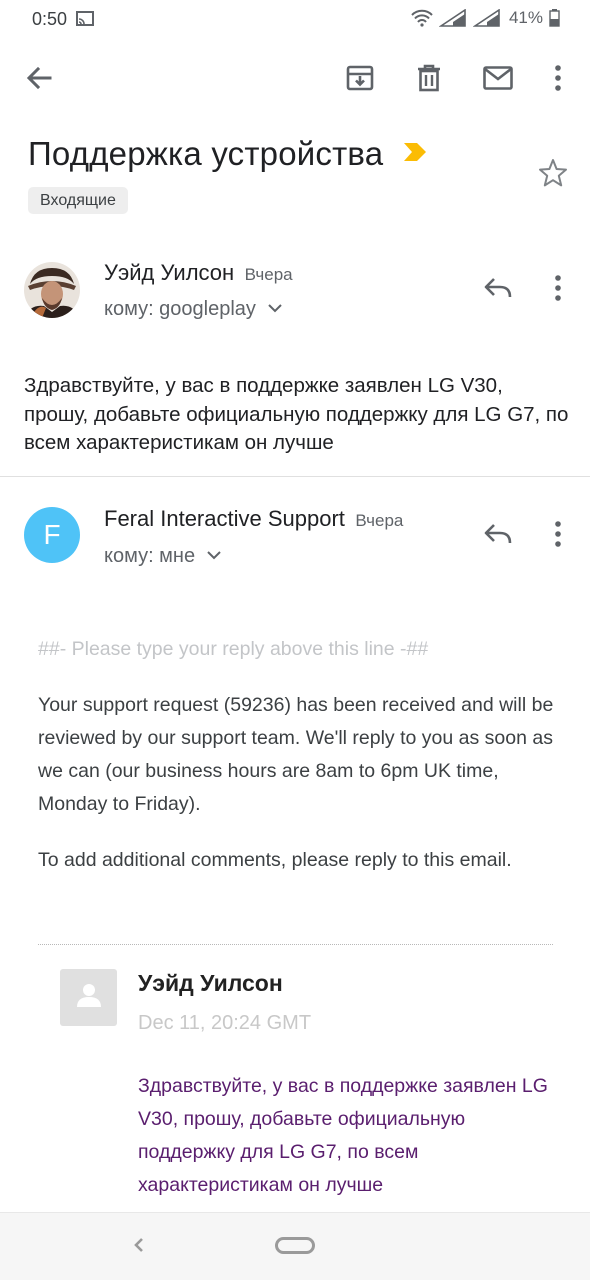 The width and height of the screenshot is (590, 1280). I want to click on nav-back-button, so click(138, 1247).